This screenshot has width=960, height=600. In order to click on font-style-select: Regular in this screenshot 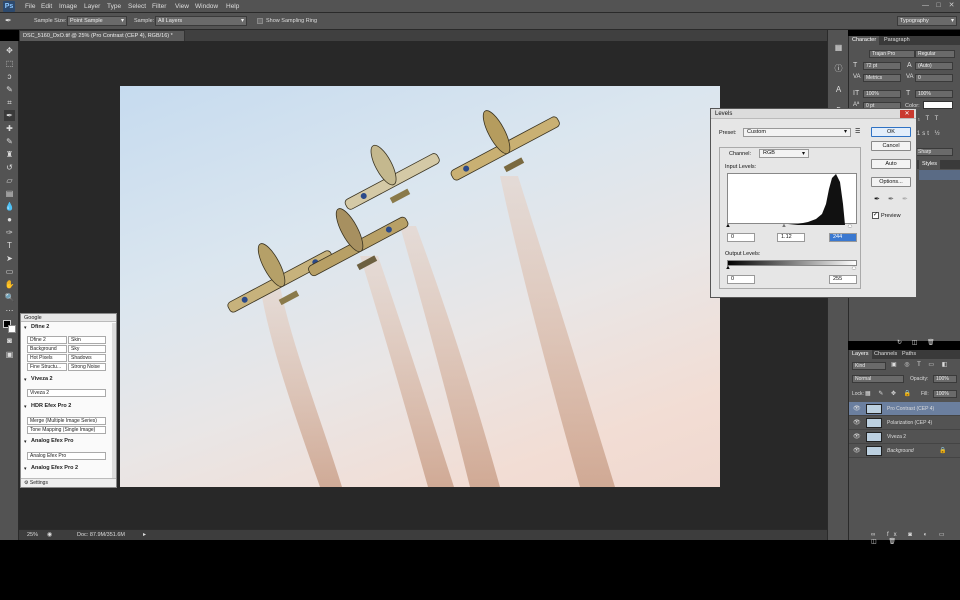, I will do `click(935, 54)`.